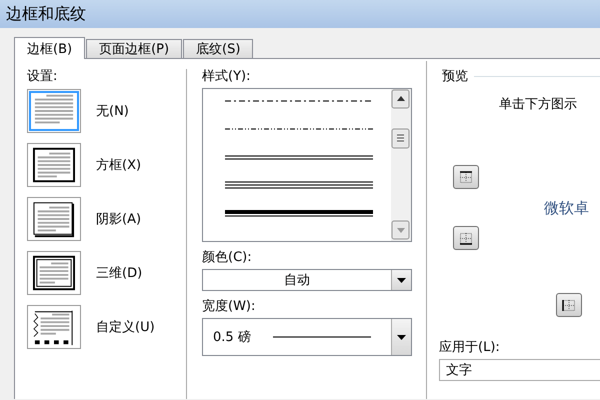 The width and height of the screenshot is (600, 400). What do you see at coordinates (119, 273) in the screenshot?
I see `setting-label: 三维(D)` at bounding box center [119, 273].